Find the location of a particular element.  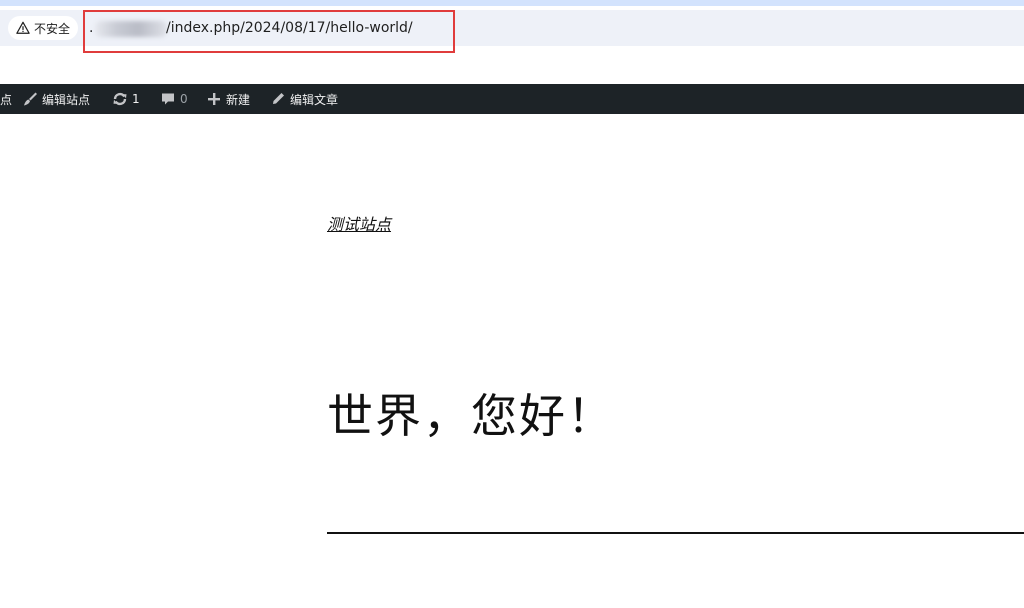

site-title-link: 测试站点 is located at coordinates (359, 223).